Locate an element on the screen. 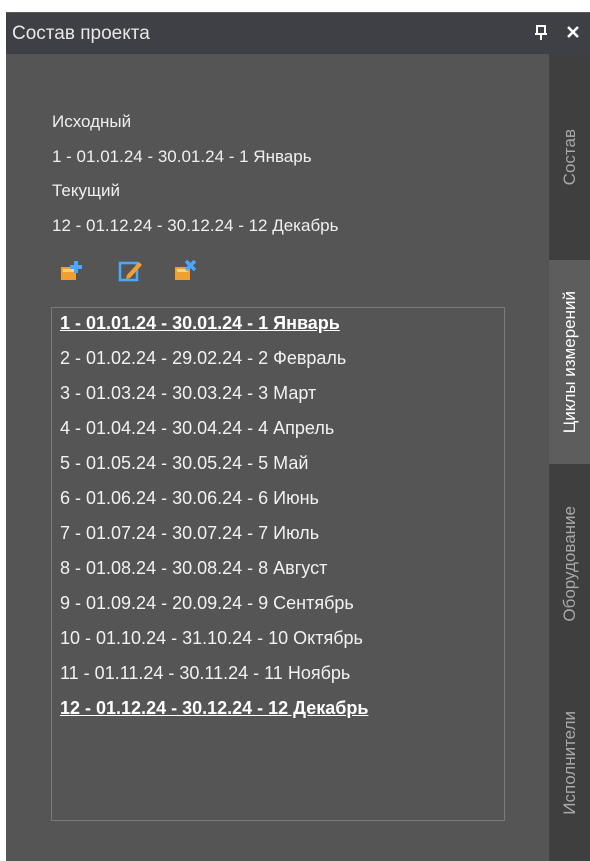 The width and height of the screenshot is (590, 861). close-icon is located at coordinates (573, 32).